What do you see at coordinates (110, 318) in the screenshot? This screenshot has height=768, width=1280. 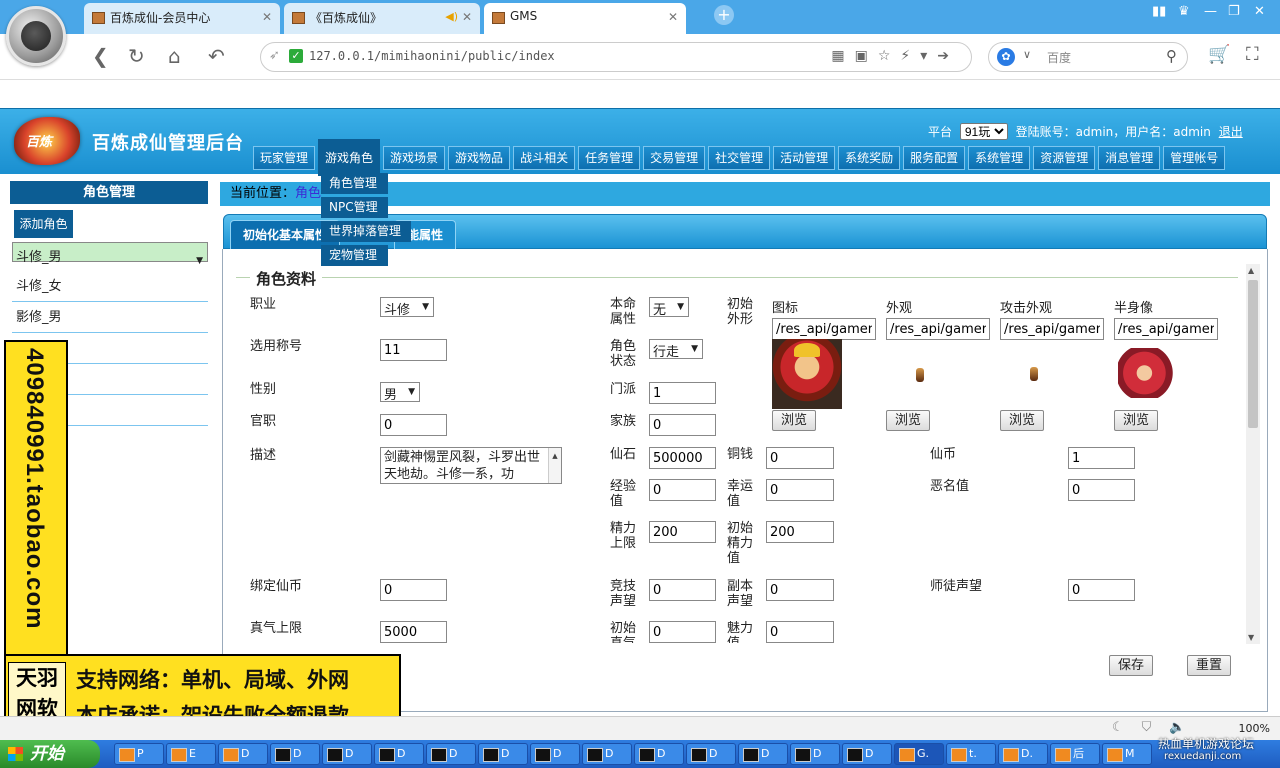 I see `sidebar-item-yingxiu-male: 影修_男` at bounding box center [110, 318].